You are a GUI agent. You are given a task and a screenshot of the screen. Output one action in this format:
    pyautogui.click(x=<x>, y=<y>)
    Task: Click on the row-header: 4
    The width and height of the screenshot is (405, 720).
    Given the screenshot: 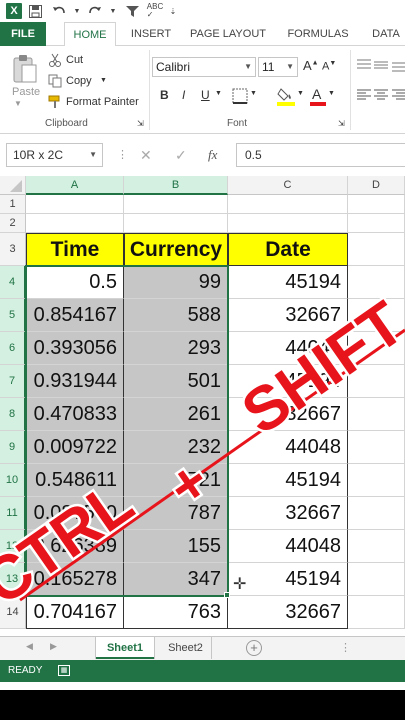 What is the action you would take?
    pyautogui.click(x=13, y=282)
    